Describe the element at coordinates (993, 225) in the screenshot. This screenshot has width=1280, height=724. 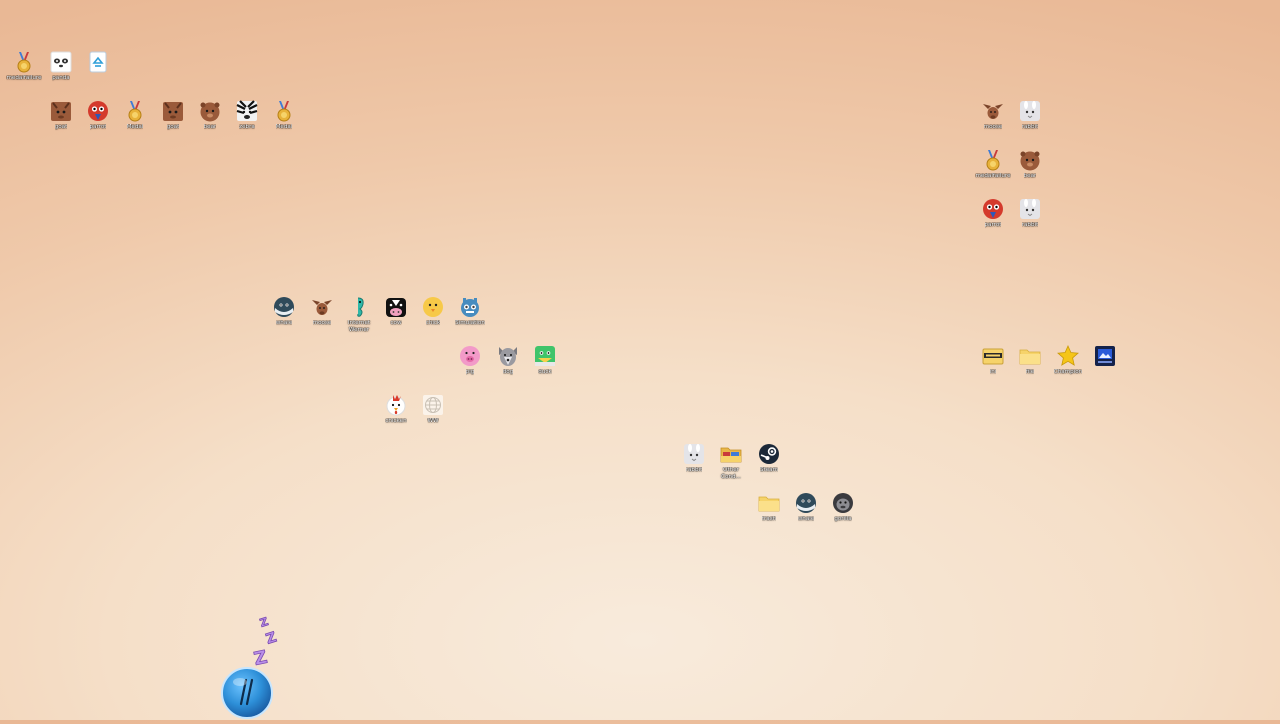
I see `desktop-icon-label: parrot` at that location.